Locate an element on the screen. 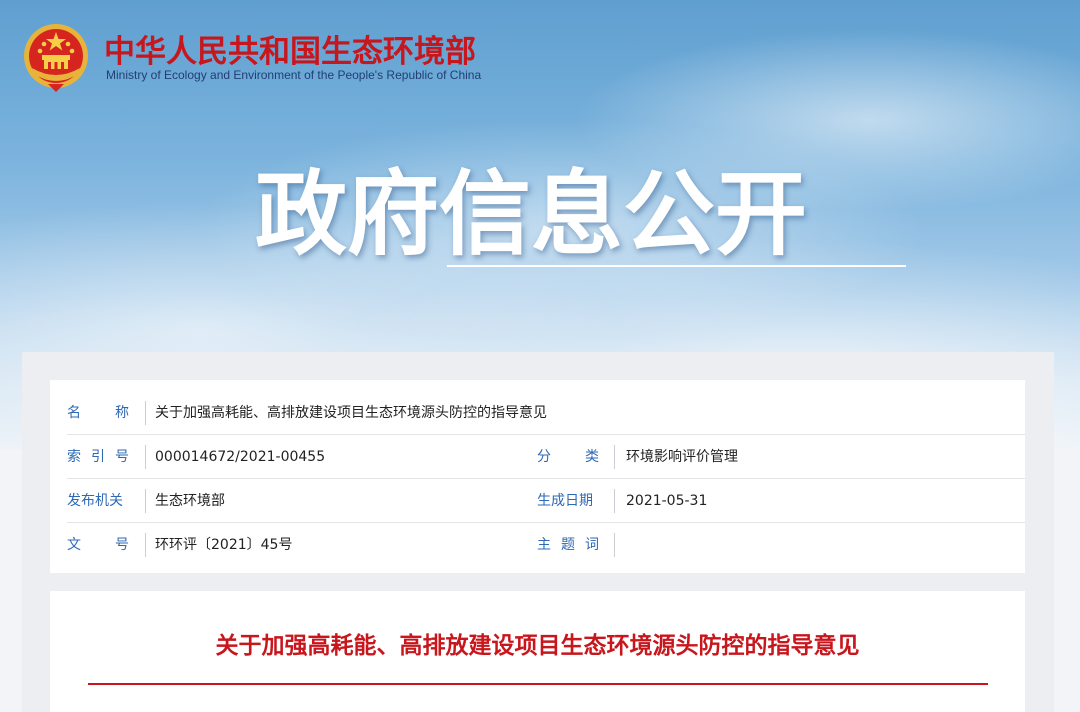 The image size is (1080, 712). date-value: 2021-05-31 is located at coordinates (667, 501).